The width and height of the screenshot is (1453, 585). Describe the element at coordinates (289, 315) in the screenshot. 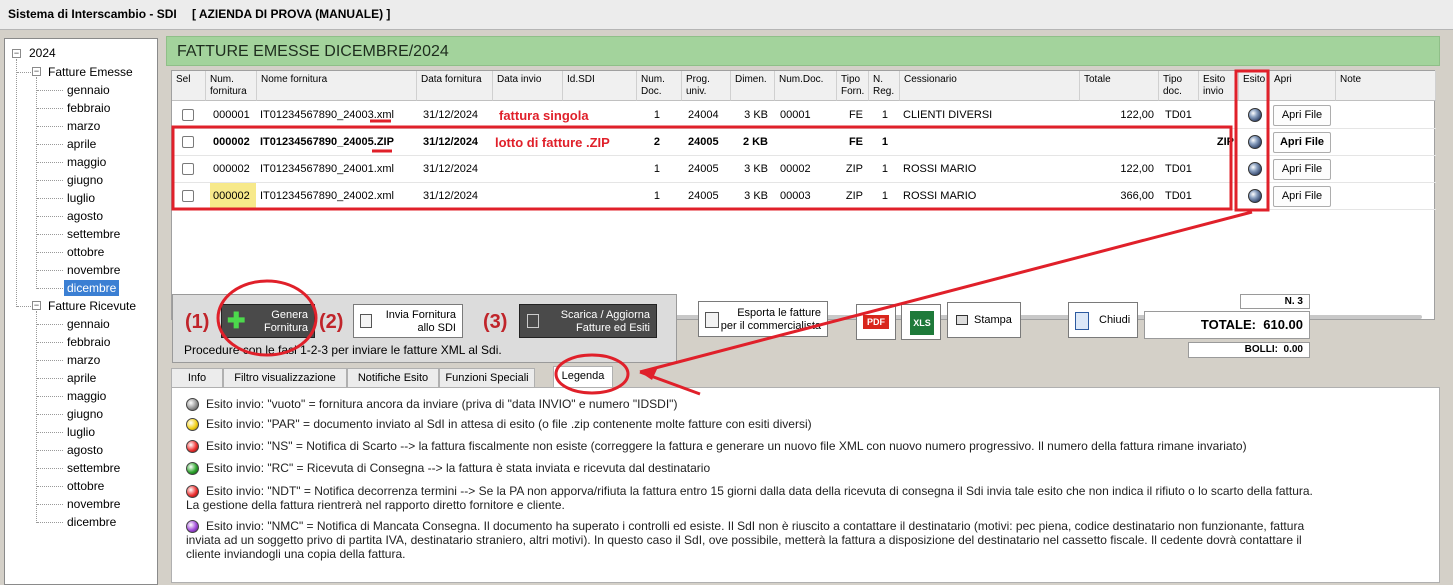

I see `genera-label-1: Genera` at that location.